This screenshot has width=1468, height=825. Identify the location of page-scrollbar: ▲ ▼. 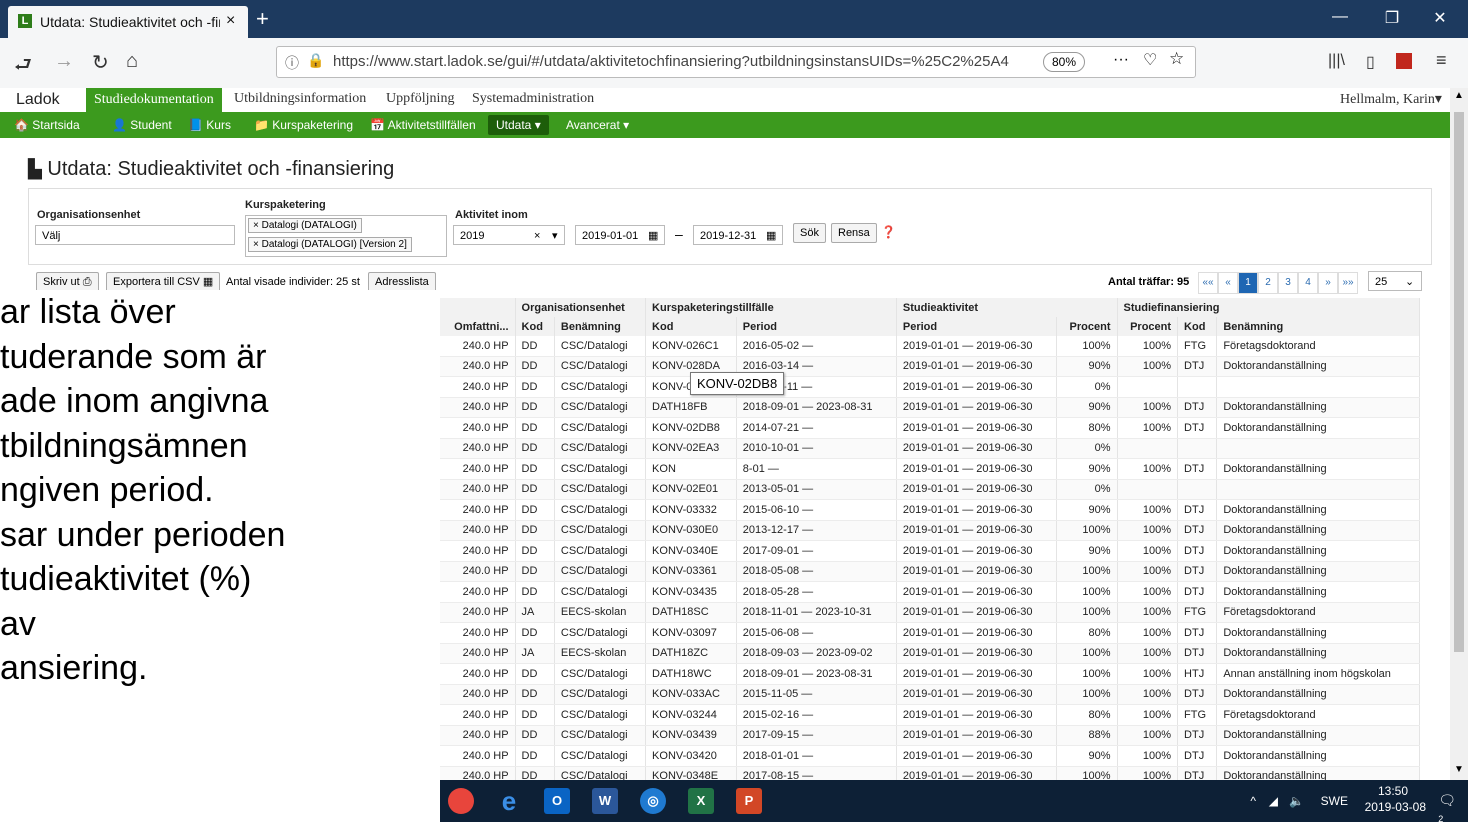
(1459, 434).